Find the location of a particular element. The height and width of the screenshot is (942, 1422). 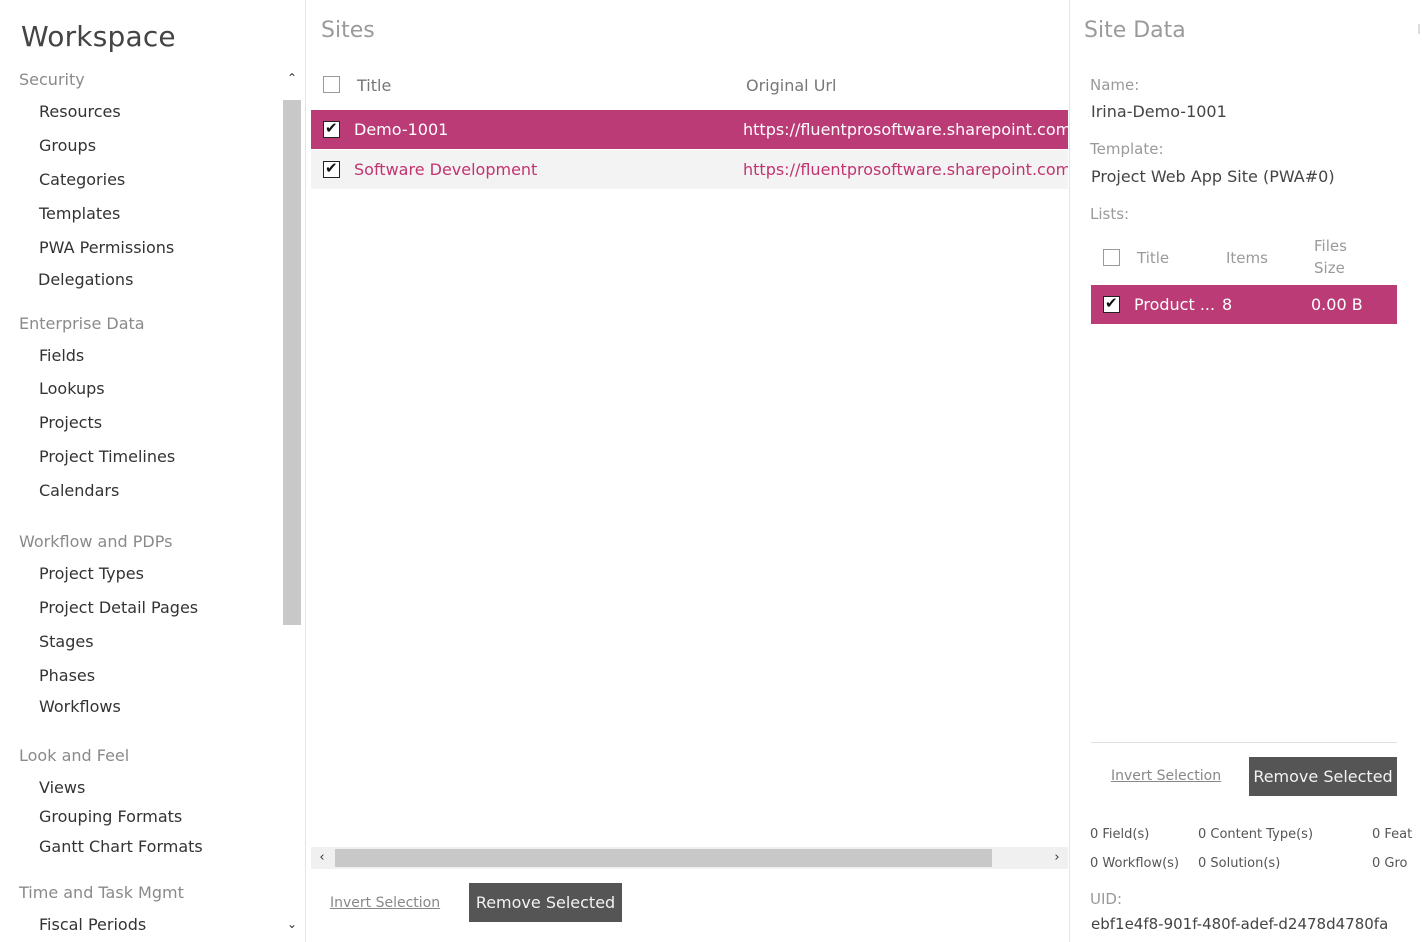

chevron-left-icon: ‹ is located at coordinates (322, 858).